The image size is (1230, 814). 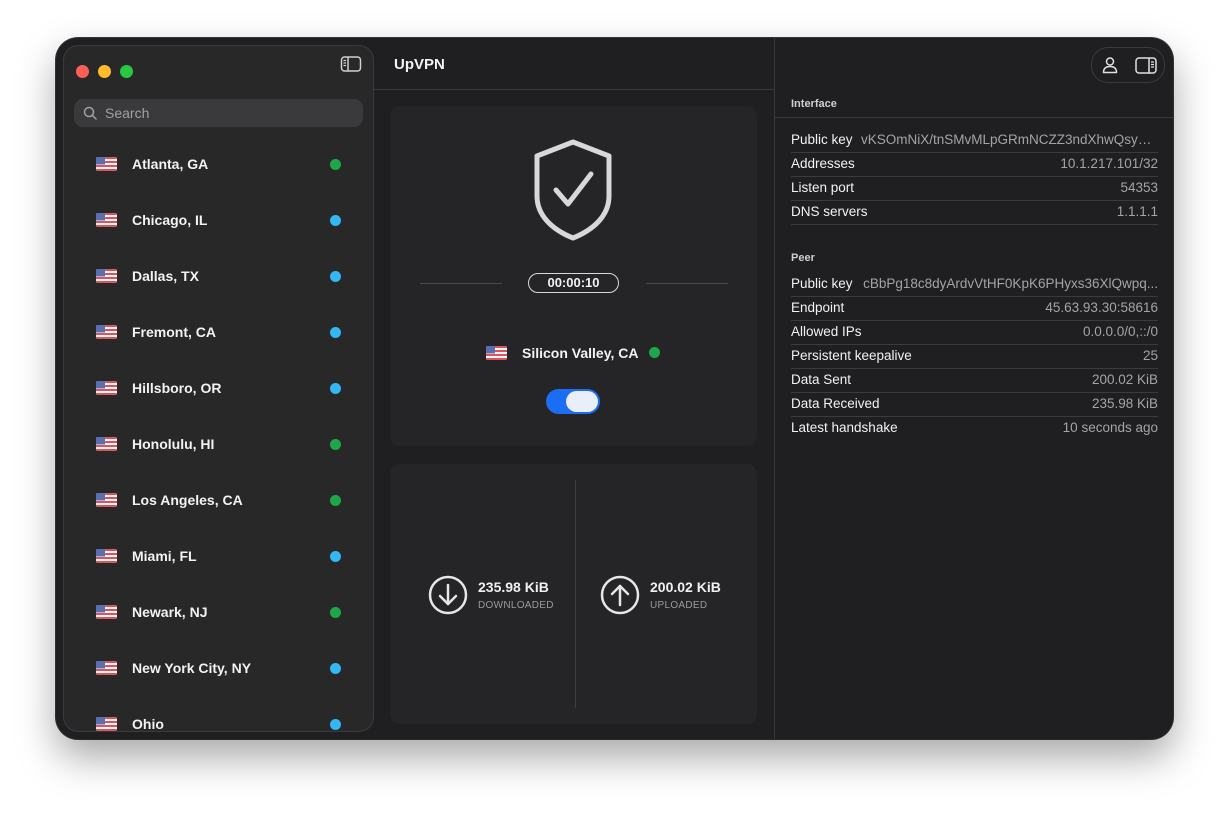 What do you see at coordinates (654, 352) in the screenshot?
I see `current-location-status` at bounding box center [654, 352].